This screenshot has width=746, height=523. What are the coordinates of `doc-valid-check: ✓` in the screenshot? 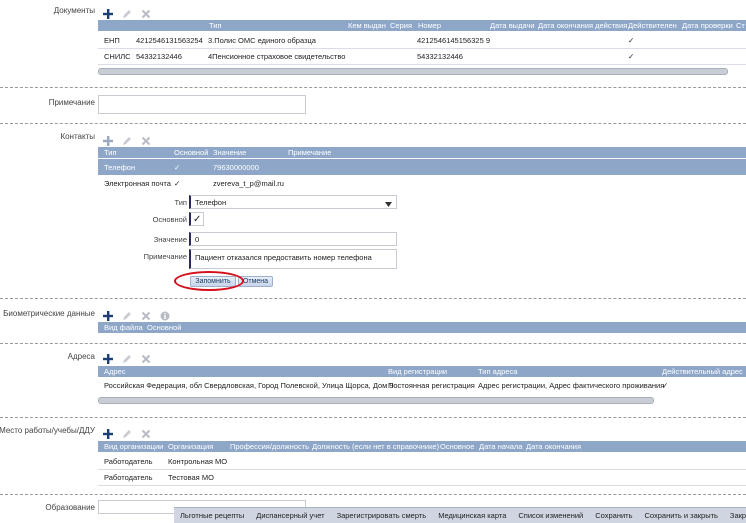 It's located at (631, 56).